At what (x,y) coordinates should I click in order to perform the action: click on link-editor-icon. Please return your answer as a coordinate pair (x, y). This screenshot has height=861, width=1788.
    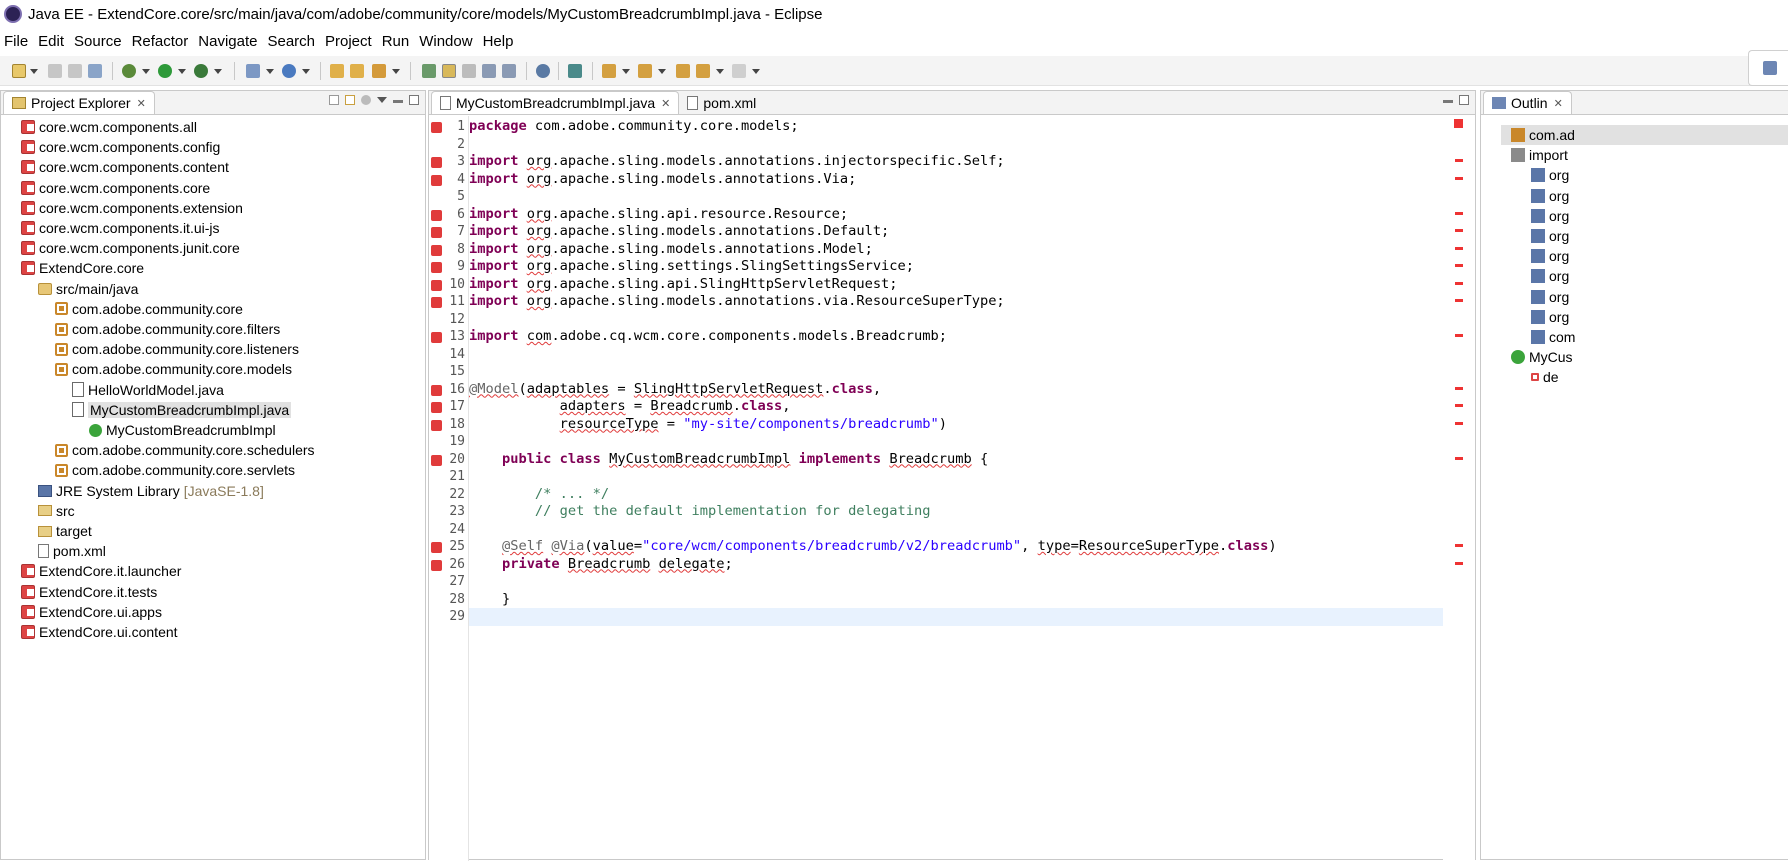
    Looking at the image, I should click on (350, 100).